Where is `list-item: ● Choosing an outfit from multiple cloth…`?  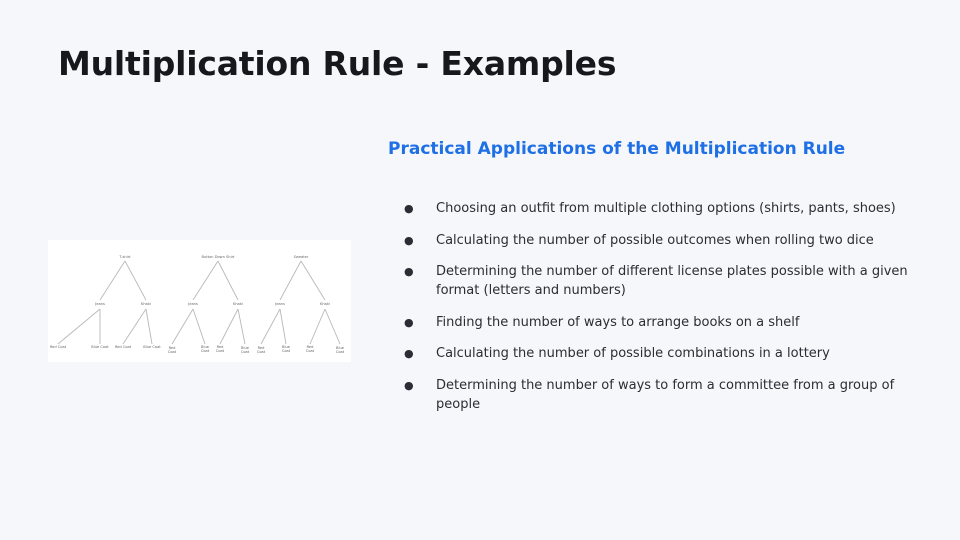 list-item: ● Choosing an outfit from multiple cloth… is located at coordinates (659, 208).